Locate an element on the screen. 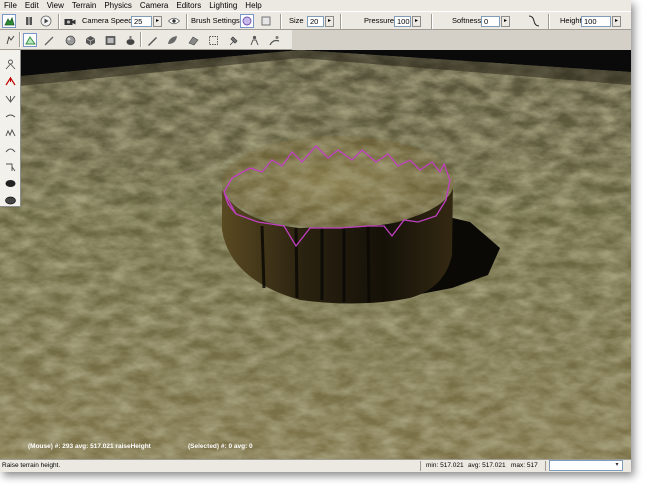 This screenshot has width=645, height=487. selected-info-text: (Selected) #: 0 avg: 0 is located at coordinates (220, 446).